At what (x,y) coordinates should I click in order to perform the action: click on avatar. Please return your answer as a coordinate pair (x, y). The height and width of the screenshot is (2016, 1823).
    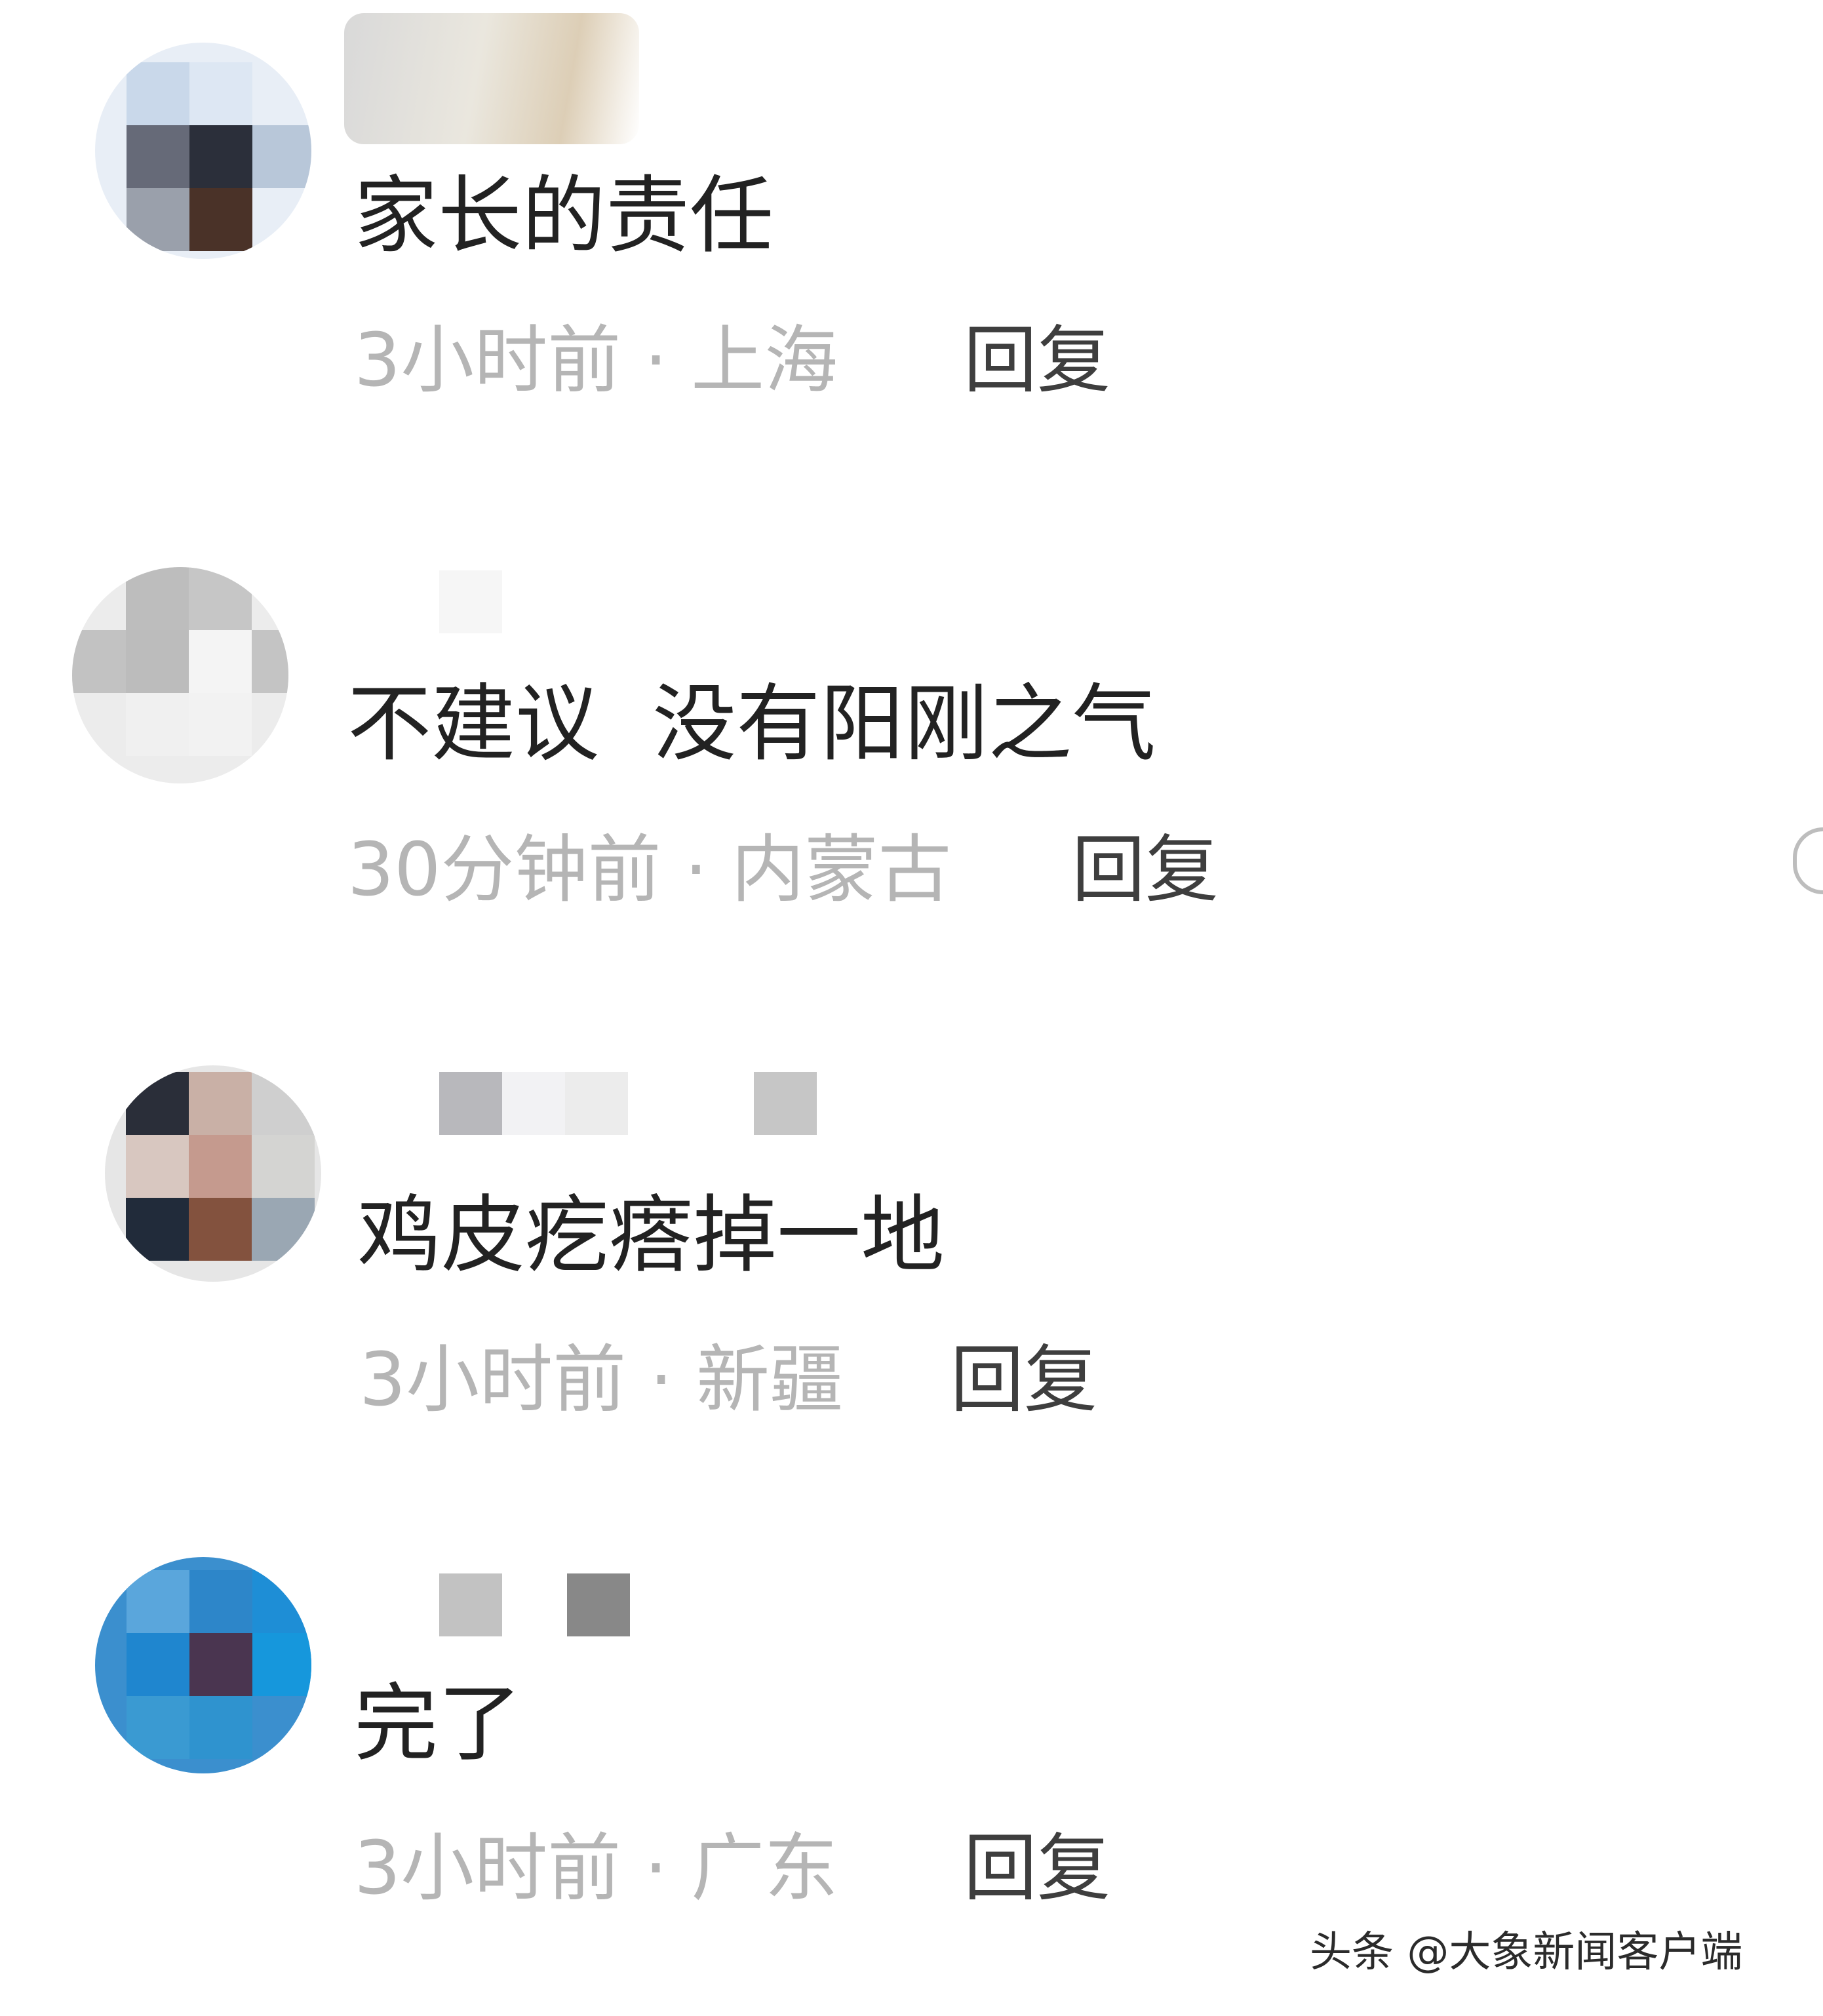
    Looking at the image, I should click on (203, 1665).